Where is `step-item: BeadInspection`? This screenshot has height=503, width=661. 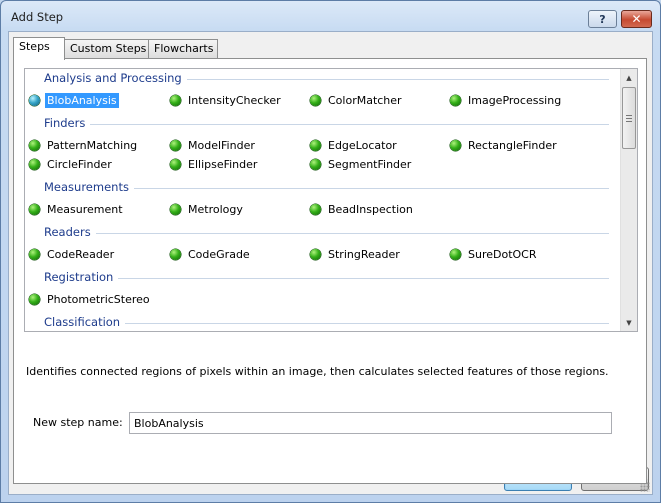 step-item: BeadInspection is located at coordinates (362, 209).